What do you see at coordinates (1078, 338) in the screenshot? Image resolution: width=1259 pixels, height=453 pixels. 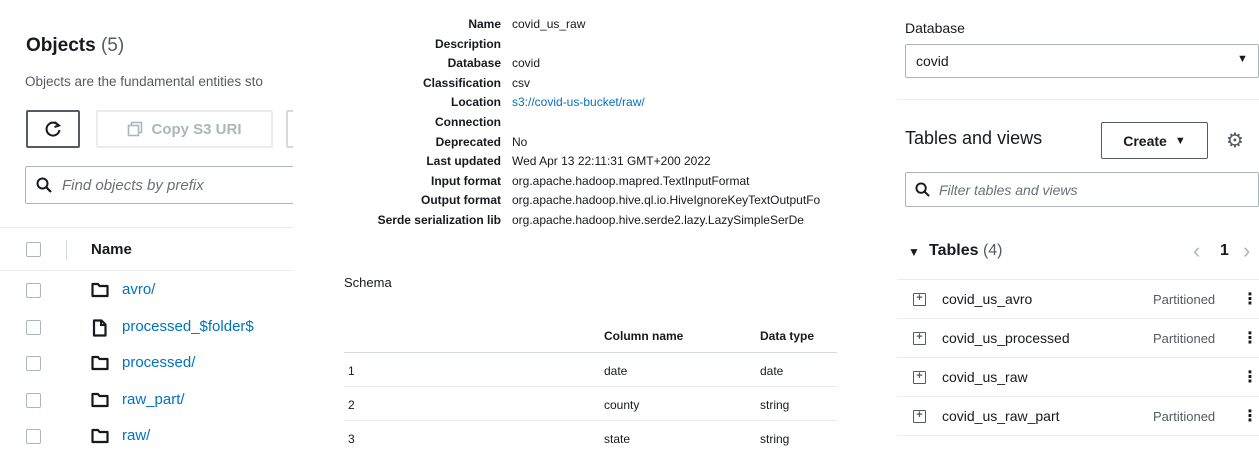 I see `table-list-item: + covid_us_processed Partitioned ⋮` at bounding box center [1078, 338].